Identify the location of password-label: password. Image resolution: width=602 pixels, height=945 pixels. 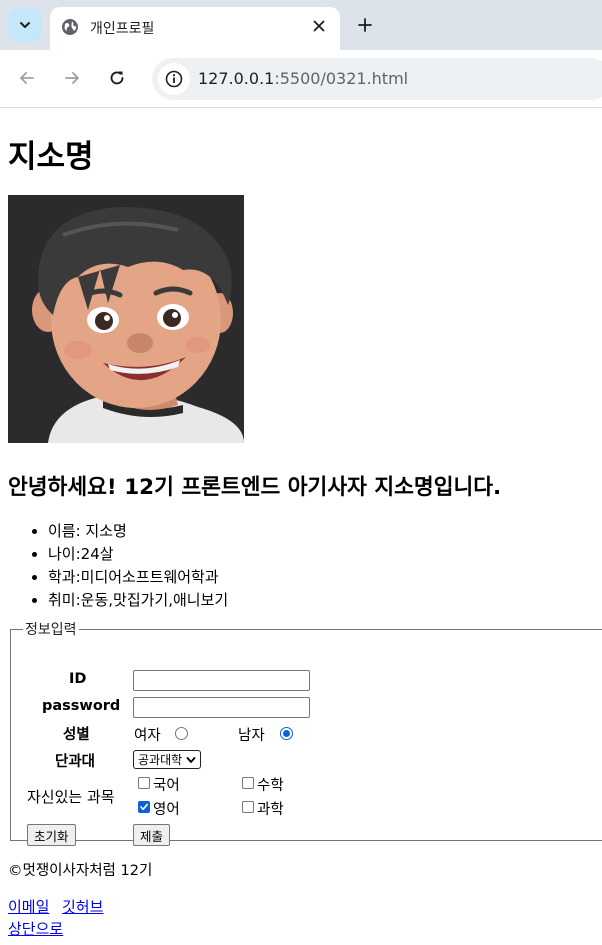
(81, 706).